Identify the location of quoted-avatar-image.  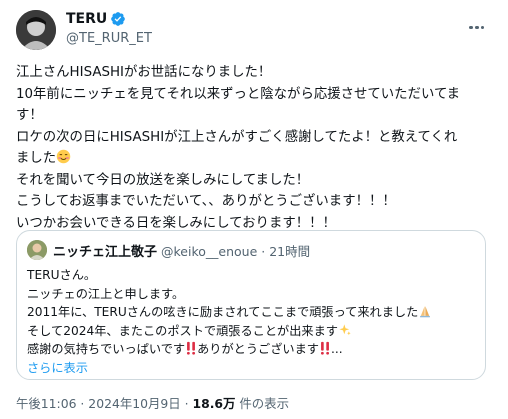
(37, 250).